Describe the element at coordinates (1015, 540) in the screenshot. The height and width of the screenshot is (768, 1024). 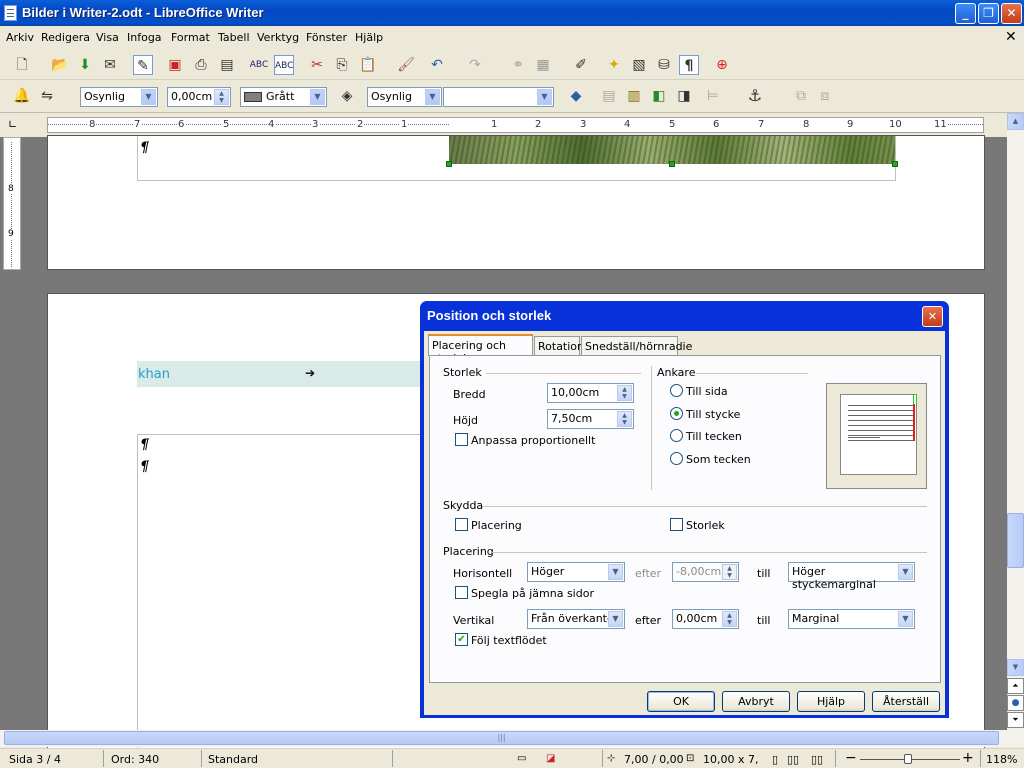
I see `scroll-thumb` at that location.